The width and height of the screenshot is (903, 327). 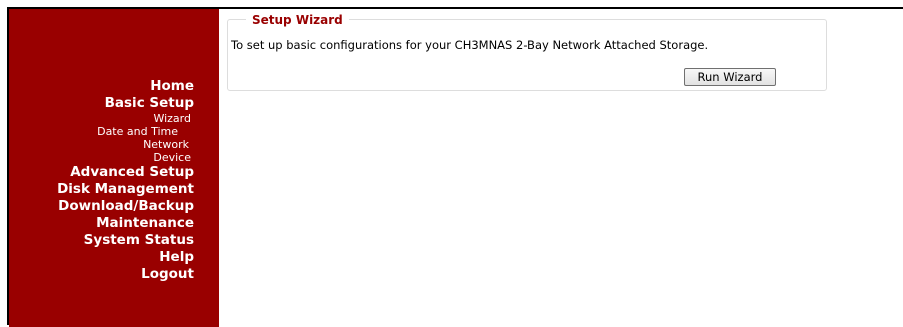 I want to click on nav-download-backup: Download/Backup, so click(x=99, y=206).